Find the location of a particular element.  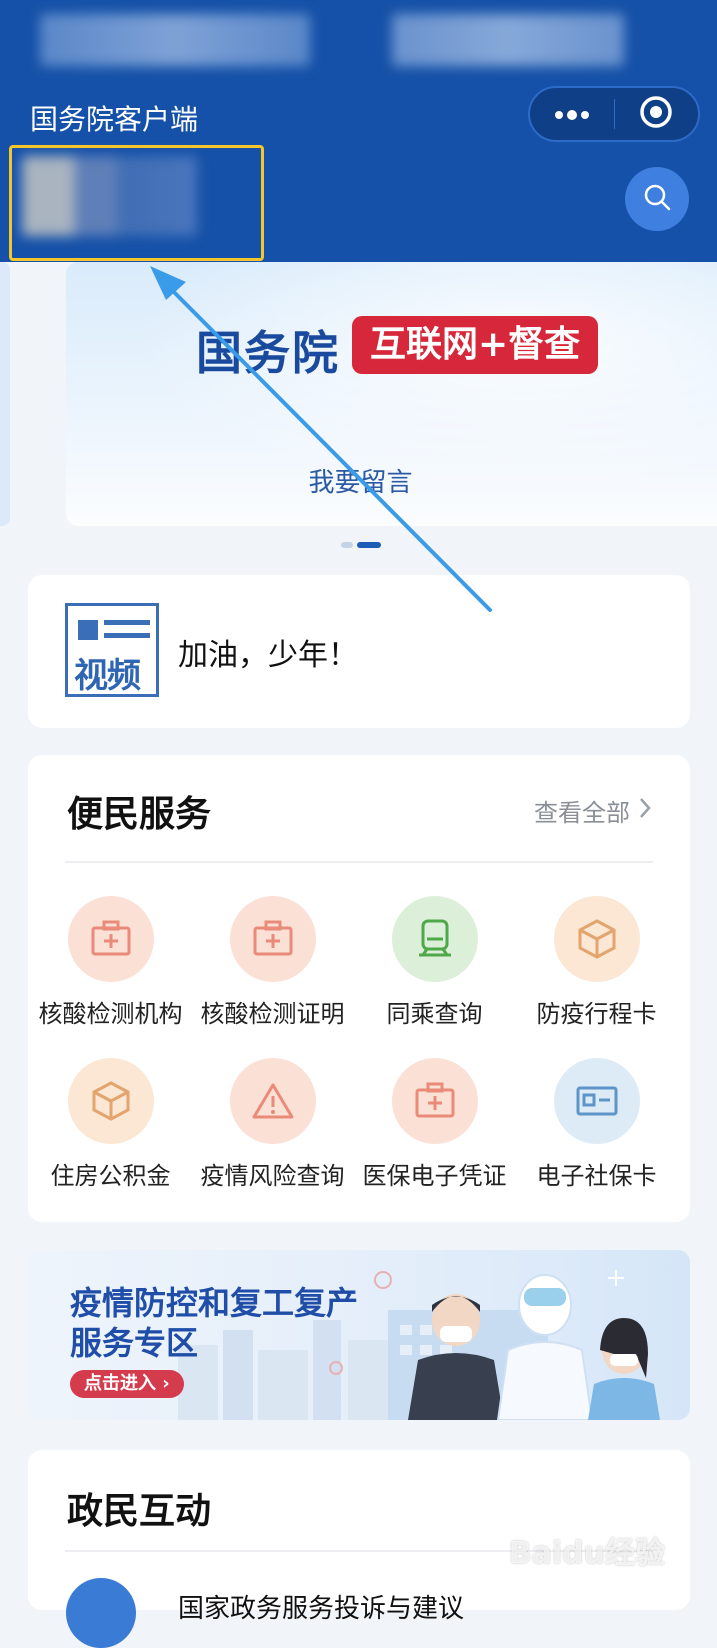

epidemic-banner-line2: 服务专区 is located at coordinates (134, 1343).